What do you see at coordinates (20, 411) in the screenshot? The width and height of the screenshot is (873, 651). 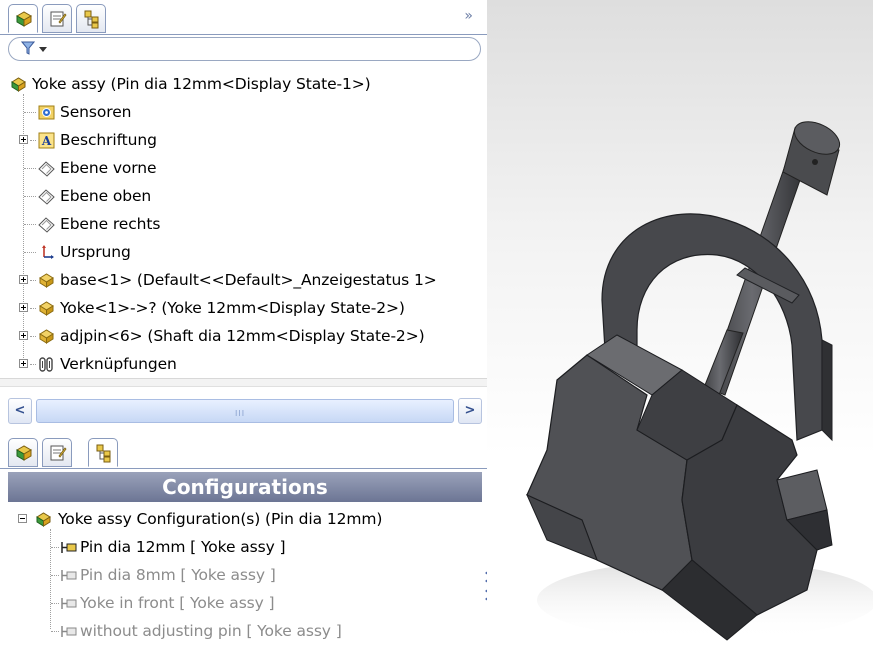 I see `scroll-left-button: <` at bounding box center [20, 411].